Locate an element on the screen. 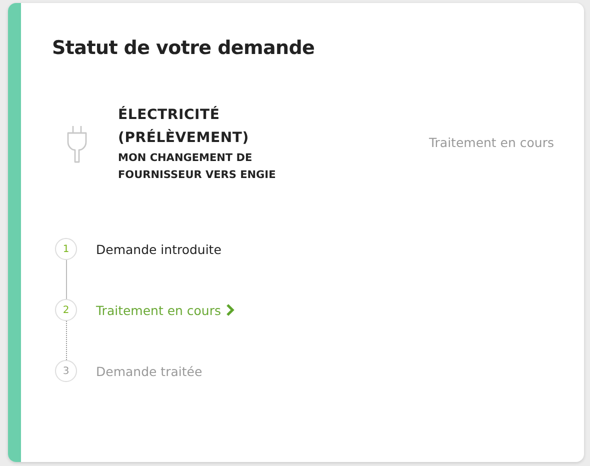  step-label: Demande traitée is located at coordinates (149, 371).